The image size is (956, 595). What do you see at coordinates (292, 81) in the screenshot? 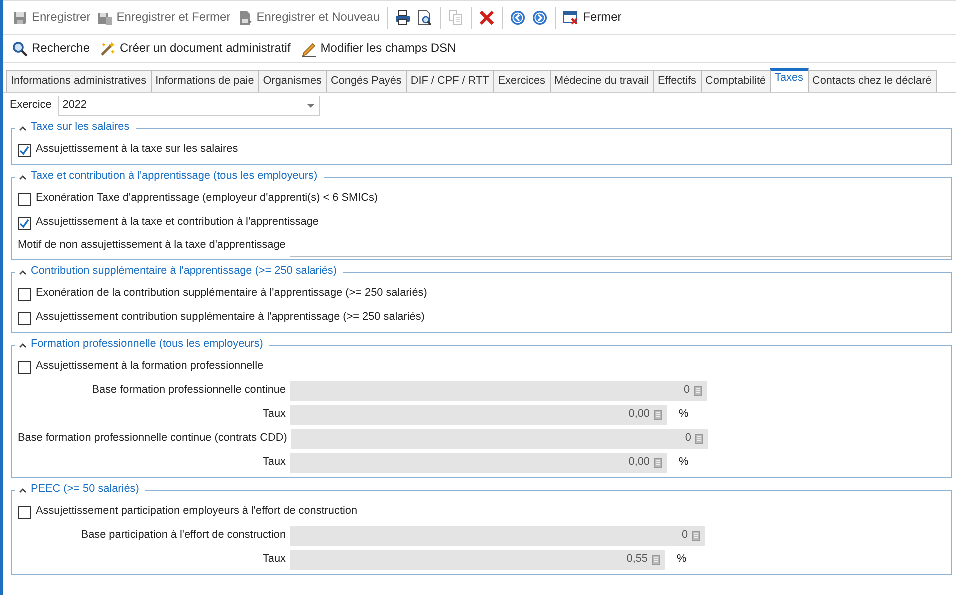
I see `tab: Organismes` at bounding box center [292, 81].